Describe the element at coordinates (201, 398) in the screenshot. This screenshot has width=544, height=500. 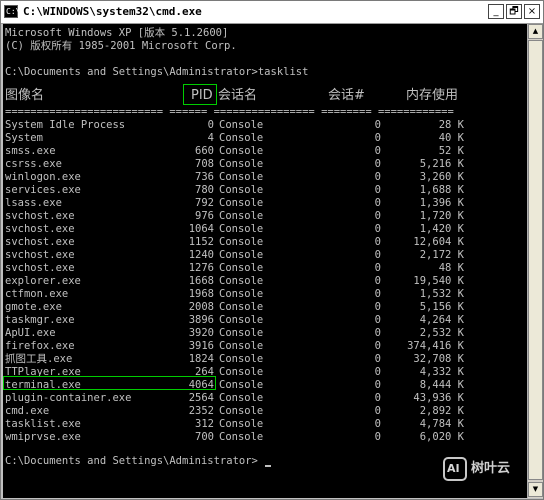
I see `process-pid: 2564` at that location.